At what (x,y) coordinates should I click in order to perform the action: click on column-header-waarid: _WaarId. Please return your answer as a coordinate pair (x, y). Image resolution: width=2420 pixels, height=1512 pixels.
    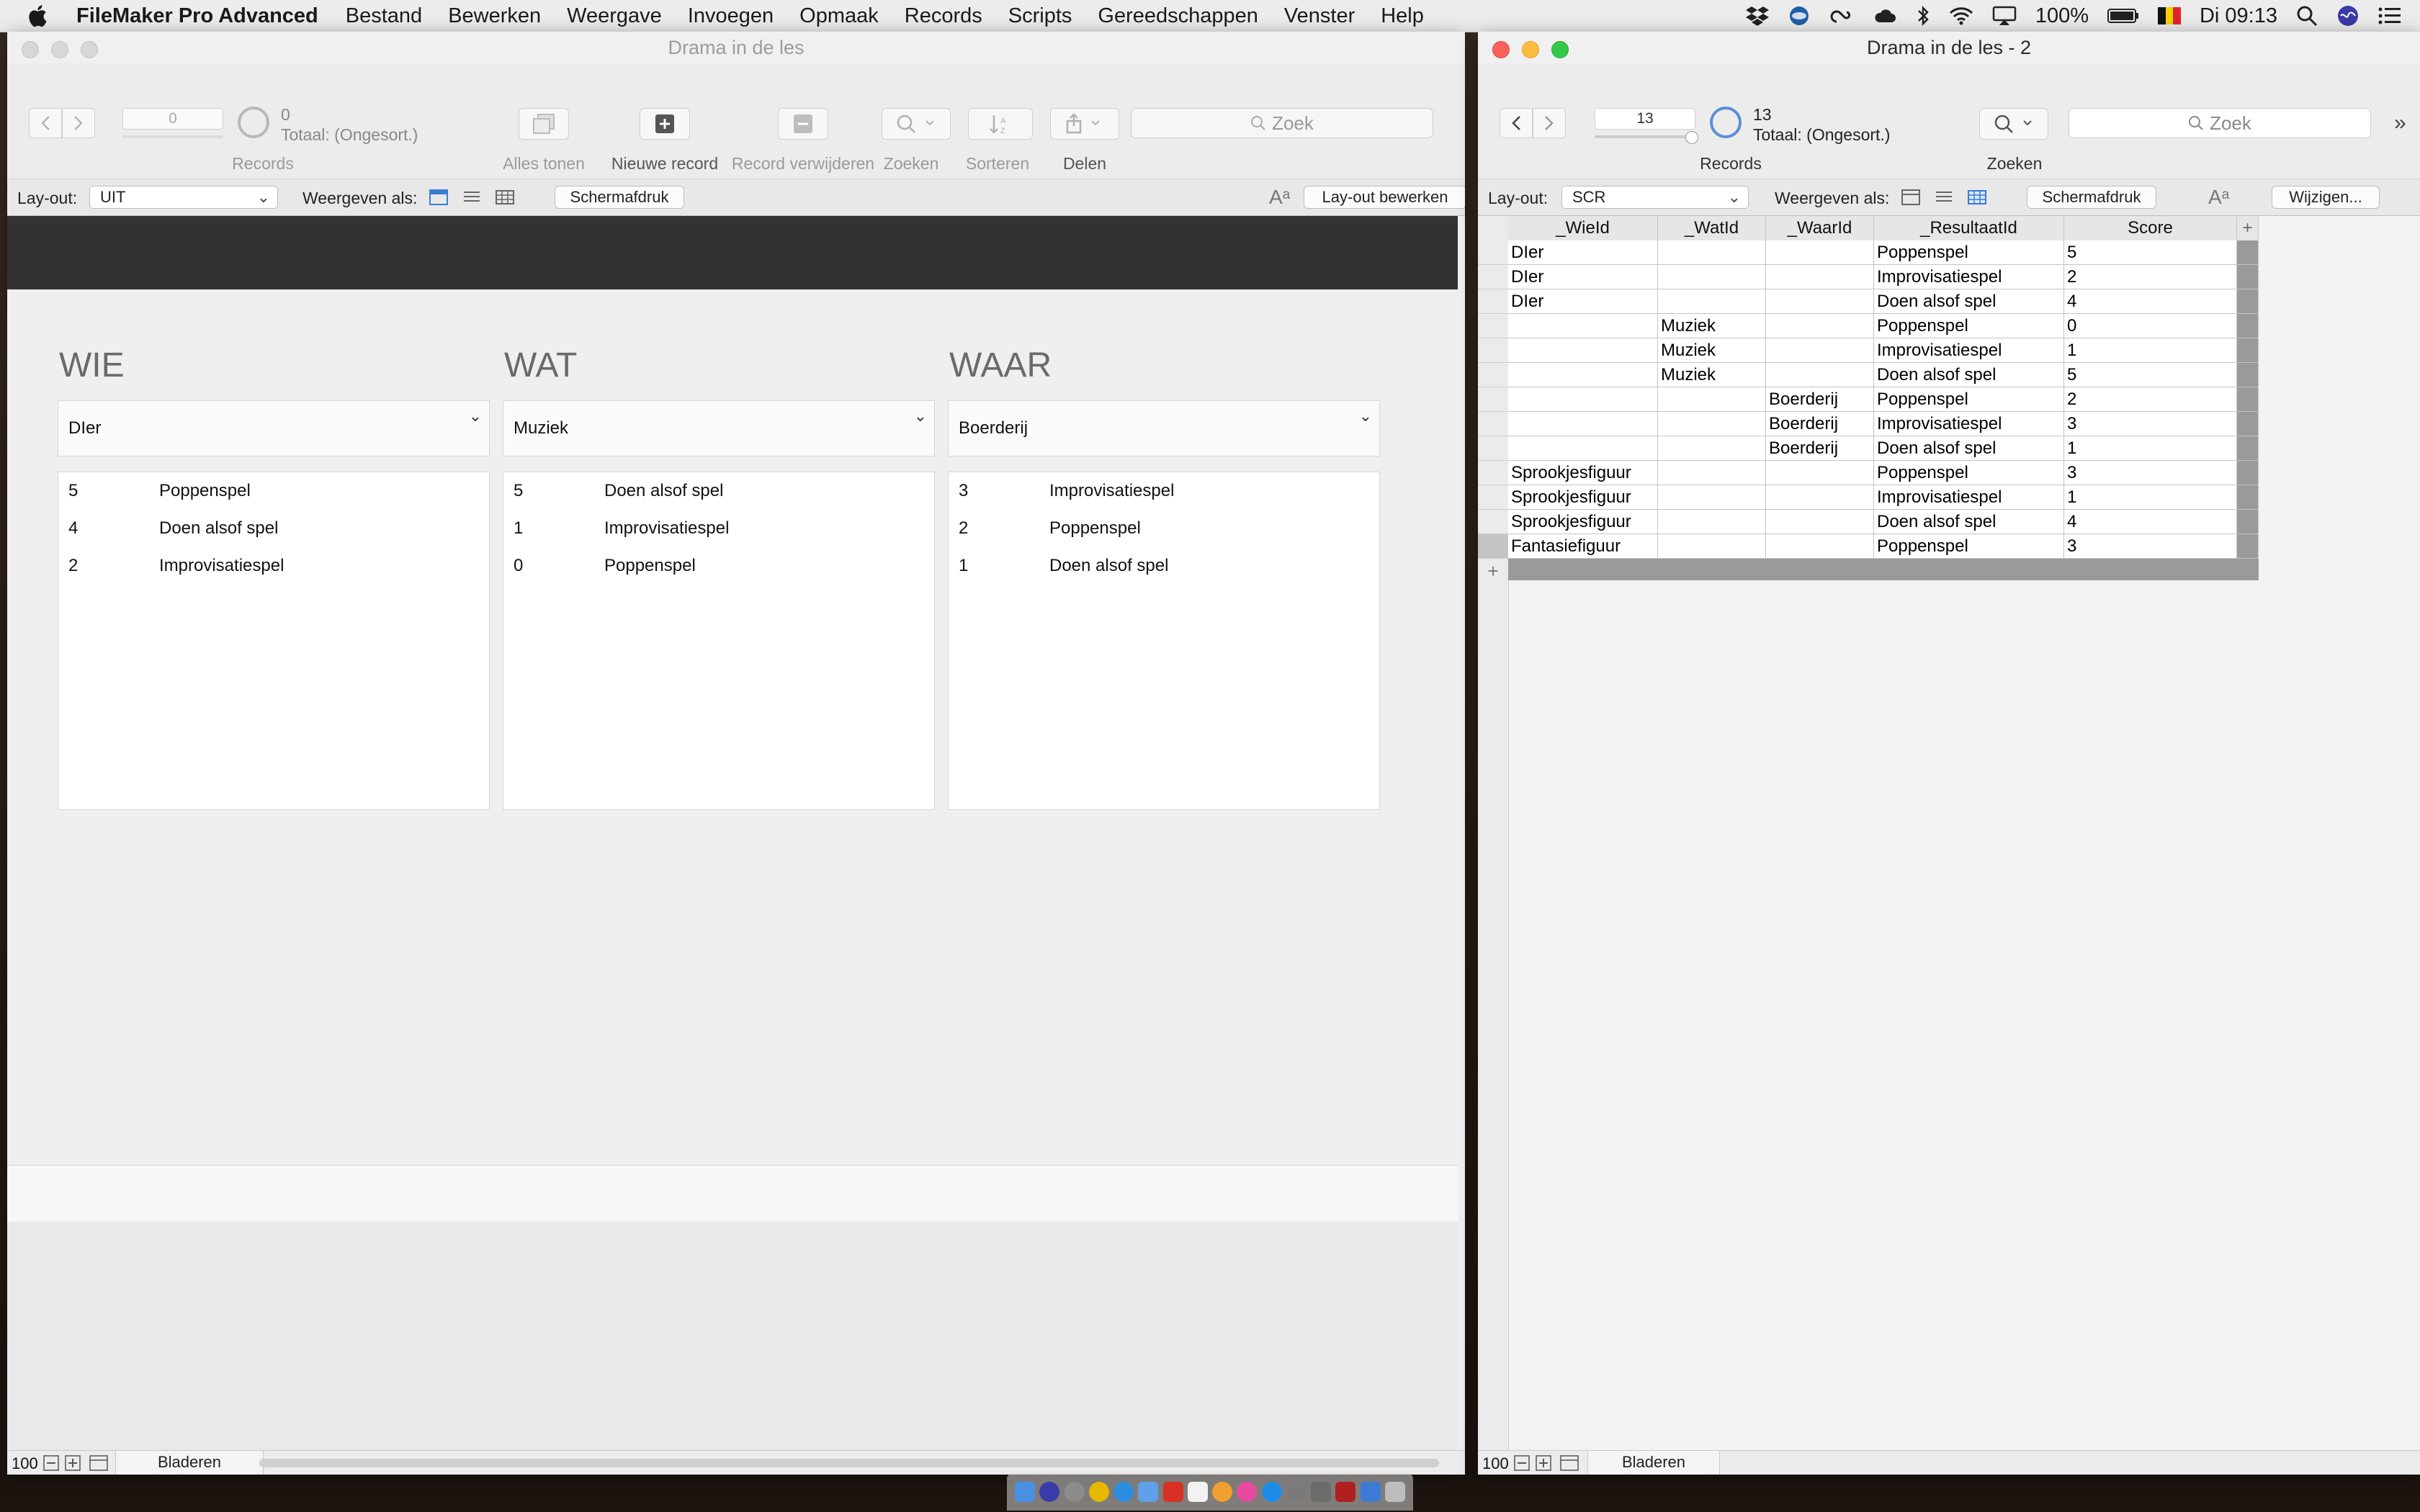
    Looking at the image, I should click on (1820, 228).